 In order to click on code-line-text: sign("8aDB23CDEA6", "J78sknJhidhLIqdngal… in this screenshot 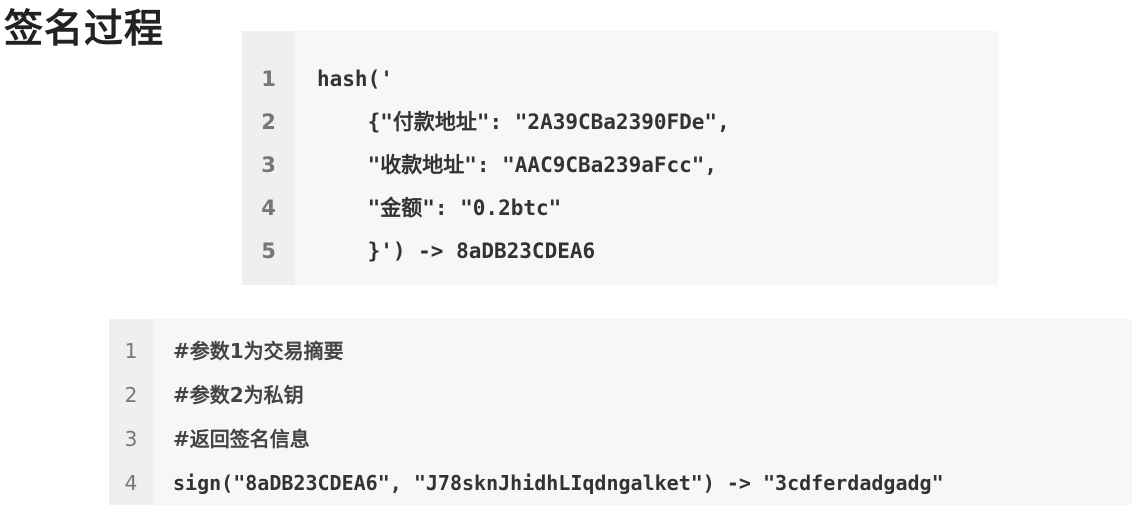, I will do `click(558, 483)`.